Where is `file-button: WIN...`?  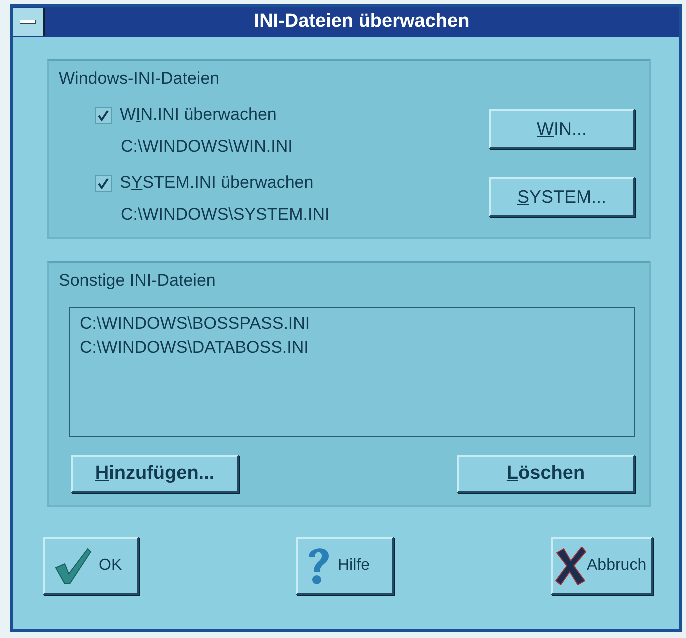
file-button: WIN... is located at coordinates (562, 129).